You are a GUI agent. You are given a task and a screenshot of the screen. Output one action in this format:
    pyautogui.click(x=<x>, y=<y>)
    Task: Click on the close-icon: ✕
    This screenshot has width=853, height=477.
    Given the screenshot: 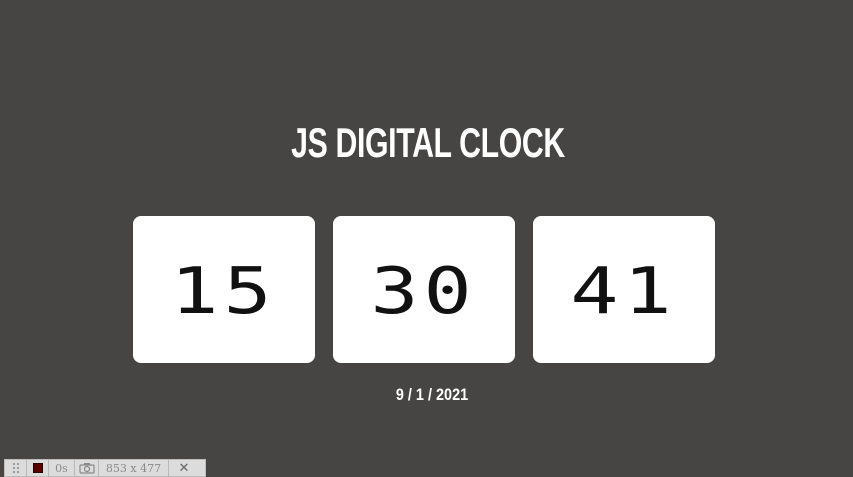 What is the action you would take?
    pyautogui.click(x=184, y=468)
    